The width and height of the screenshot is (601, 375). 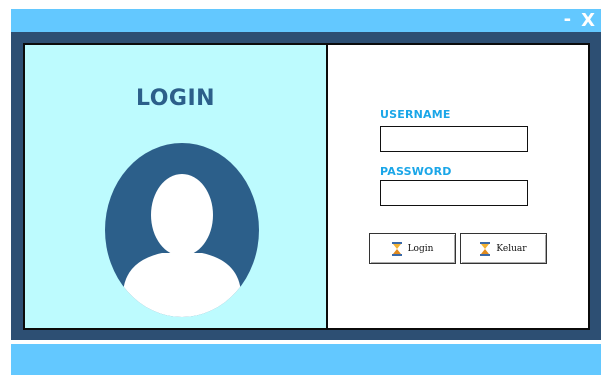 I want to click on exit-button: Keluar, so click(x=503, y=248).